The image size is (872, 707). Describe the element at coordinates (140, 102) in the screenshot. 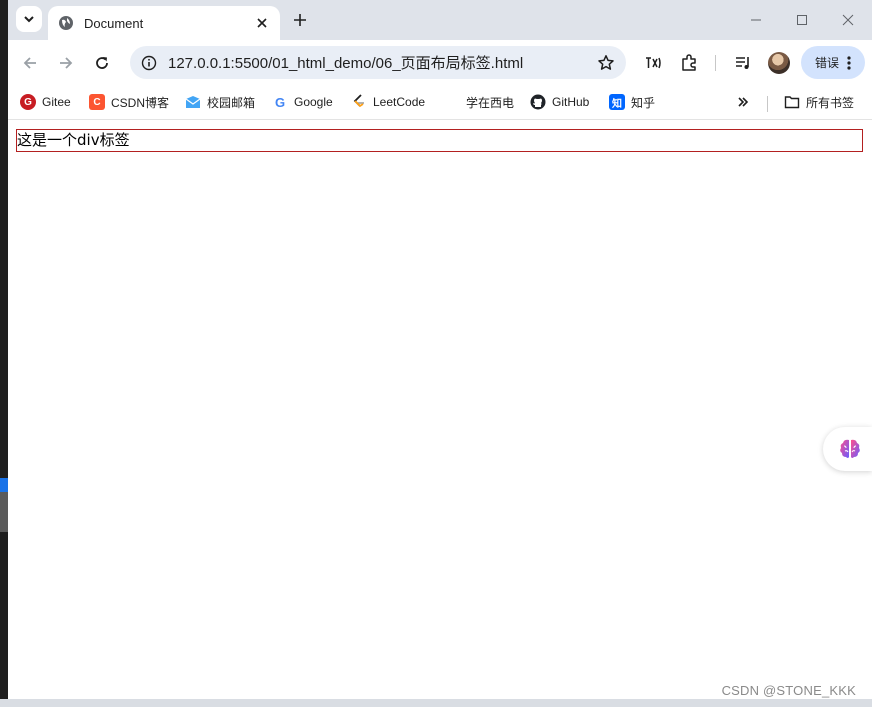

I see `bookmark-label: CSDN博客` at that location.